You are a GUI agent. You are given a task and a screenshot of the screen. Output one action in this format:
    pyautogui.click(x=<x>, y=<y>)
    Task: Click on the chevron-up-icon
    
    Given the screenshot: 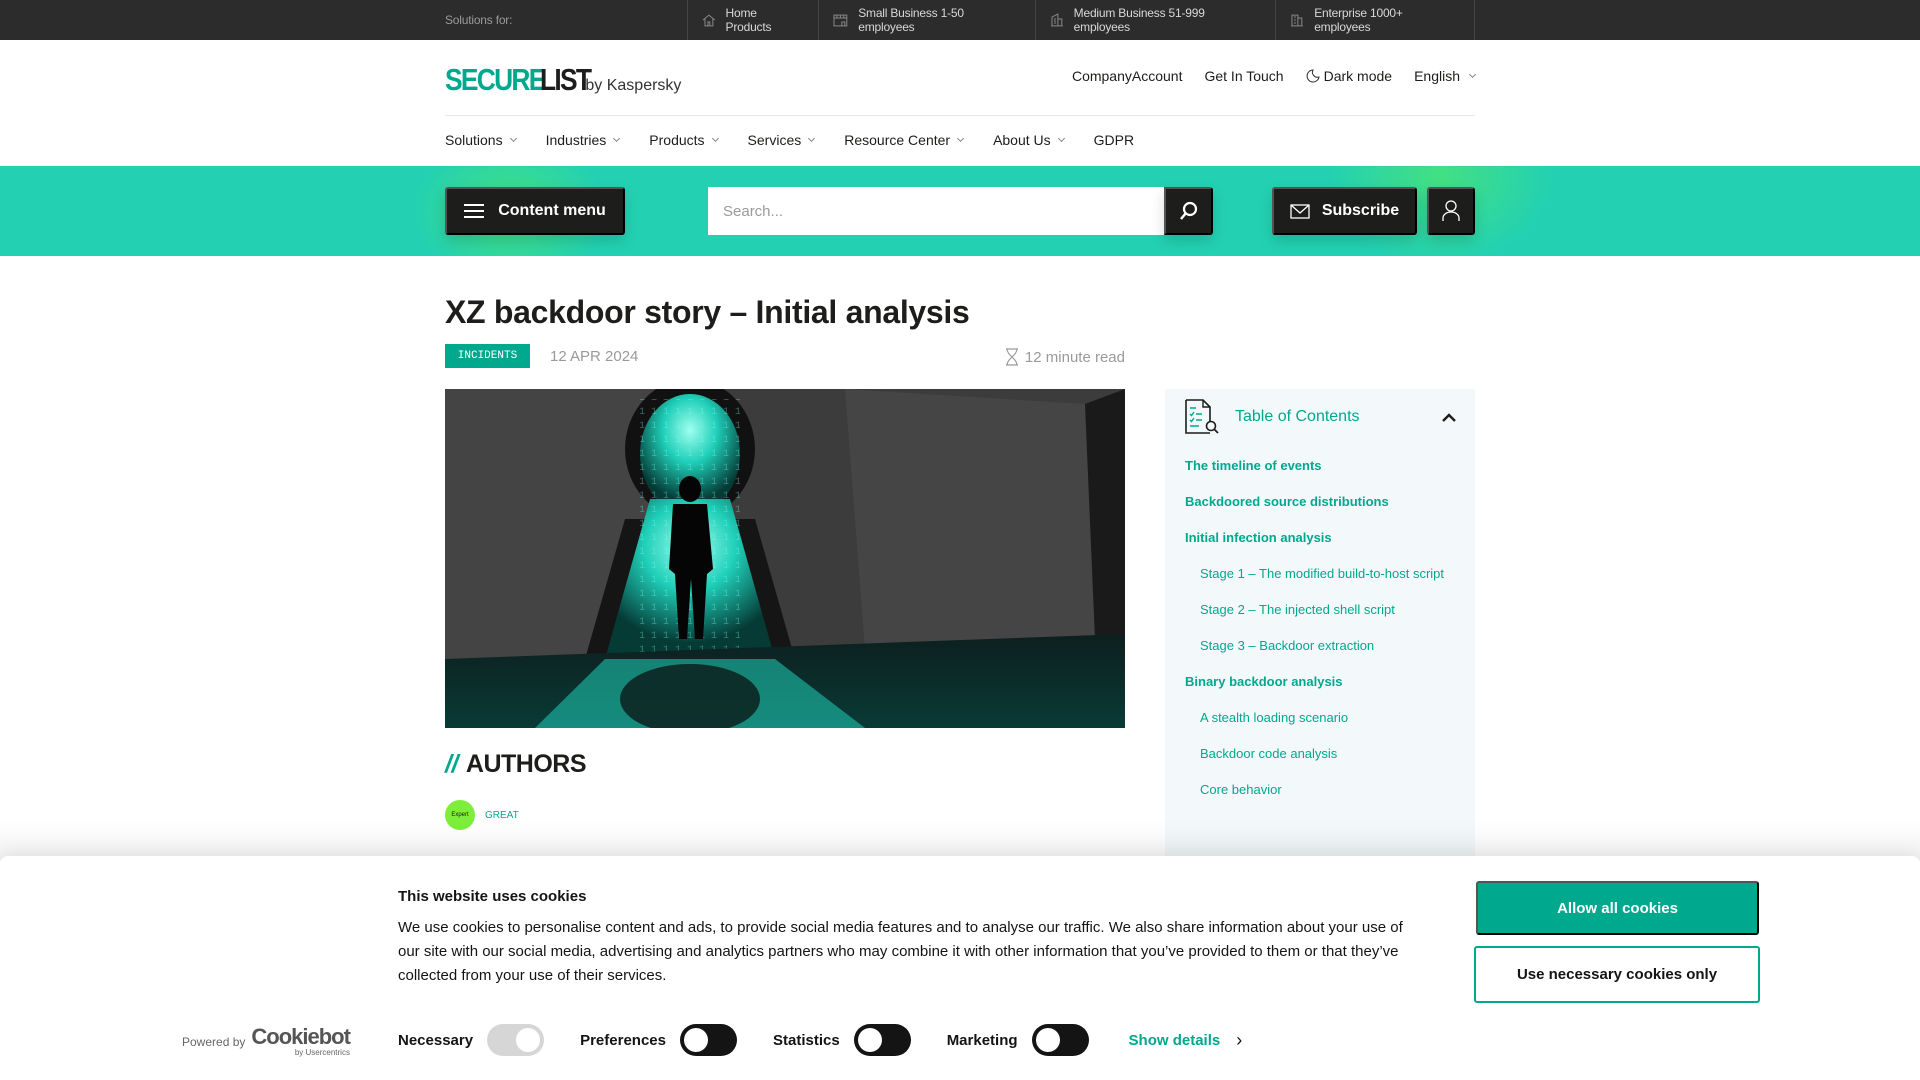 What is the action you would take?
    pyautogui.click(x=1449, y=417)
    